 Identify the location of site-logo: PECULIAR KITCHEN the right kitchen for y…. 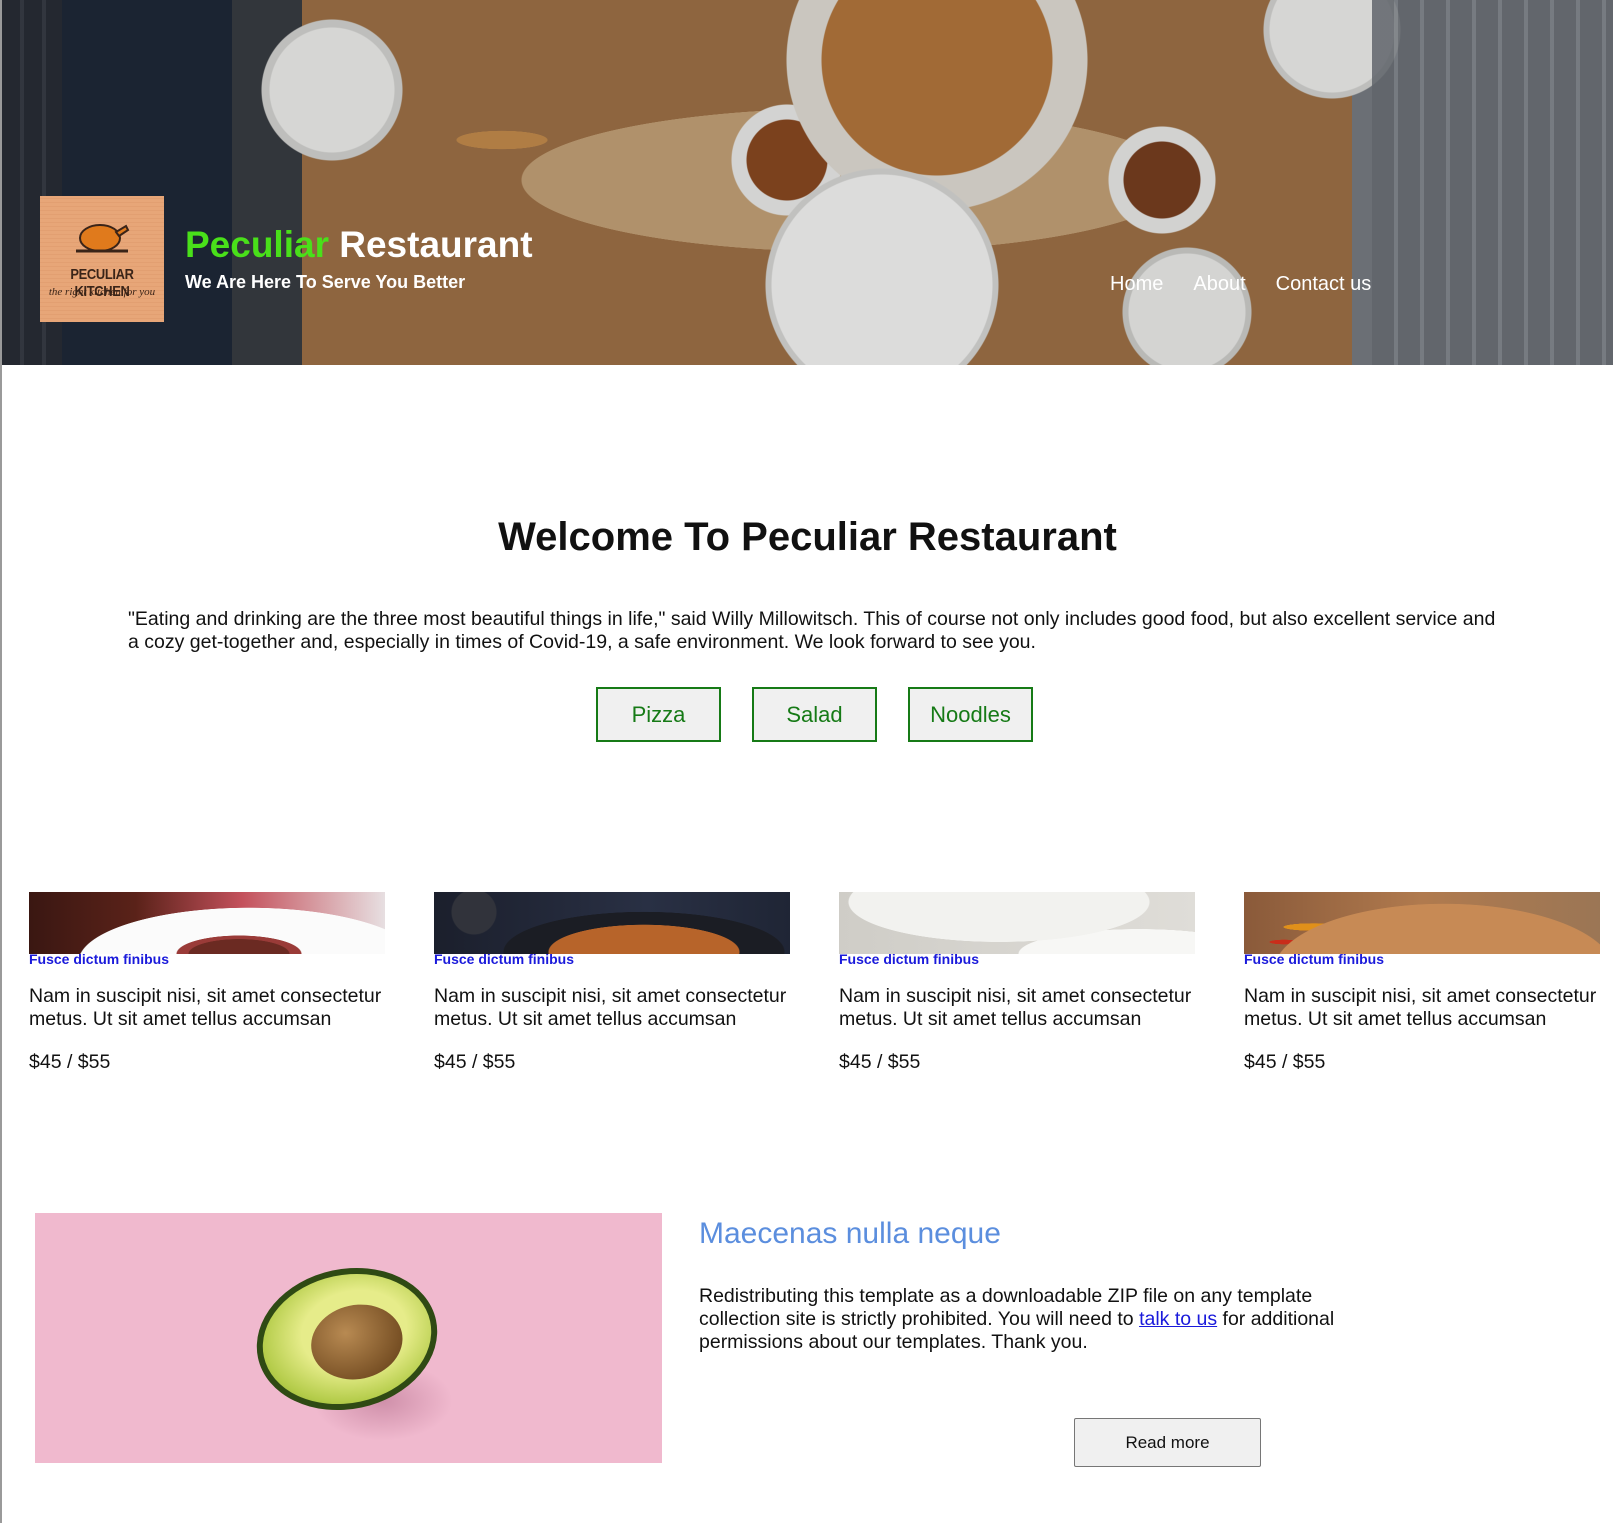
(102, 259).